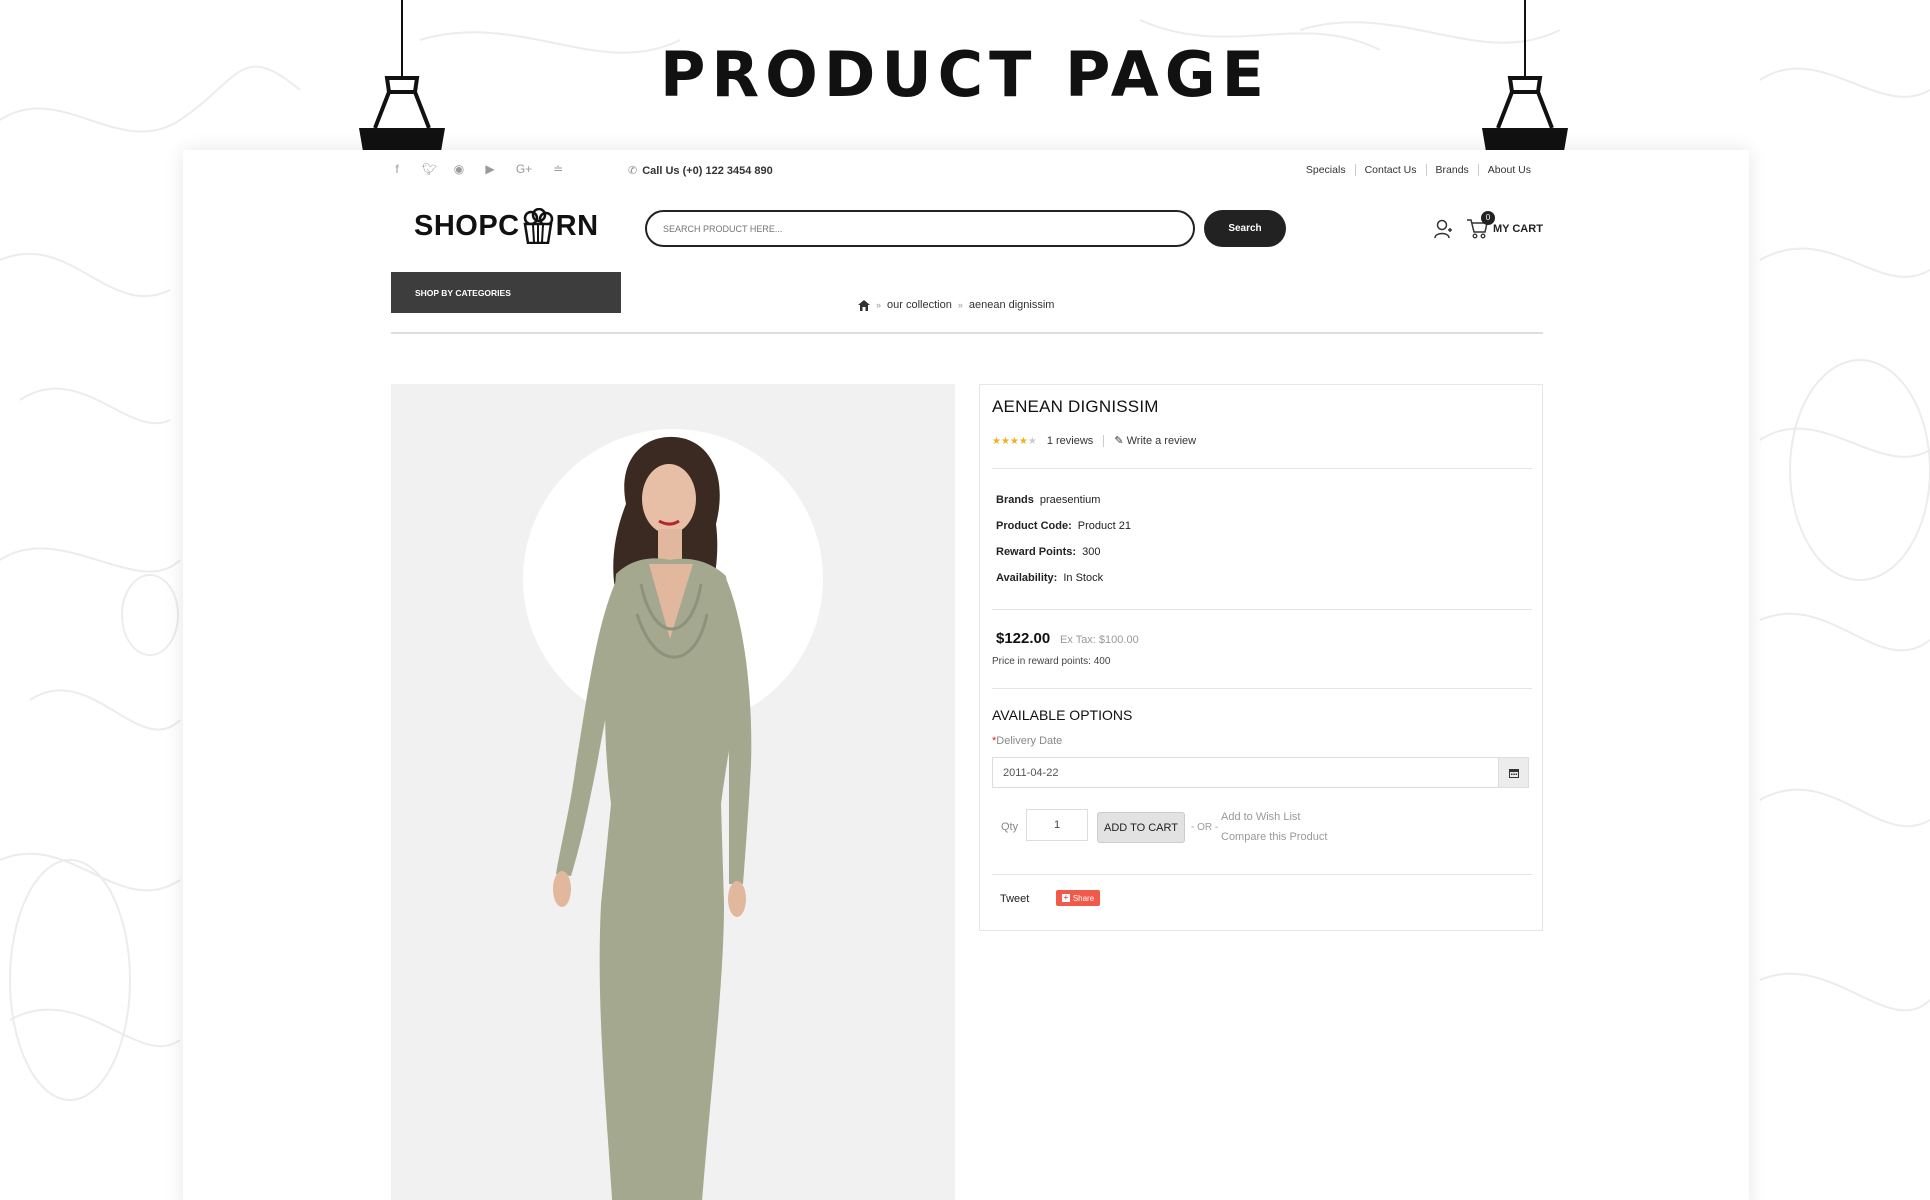 The height and width of the screenshot is (1200, 1930). What do you see at coordinates (538, 226) in the screenshot?
I see `popcorn-cup-icon` at bounding box center [538, 226].